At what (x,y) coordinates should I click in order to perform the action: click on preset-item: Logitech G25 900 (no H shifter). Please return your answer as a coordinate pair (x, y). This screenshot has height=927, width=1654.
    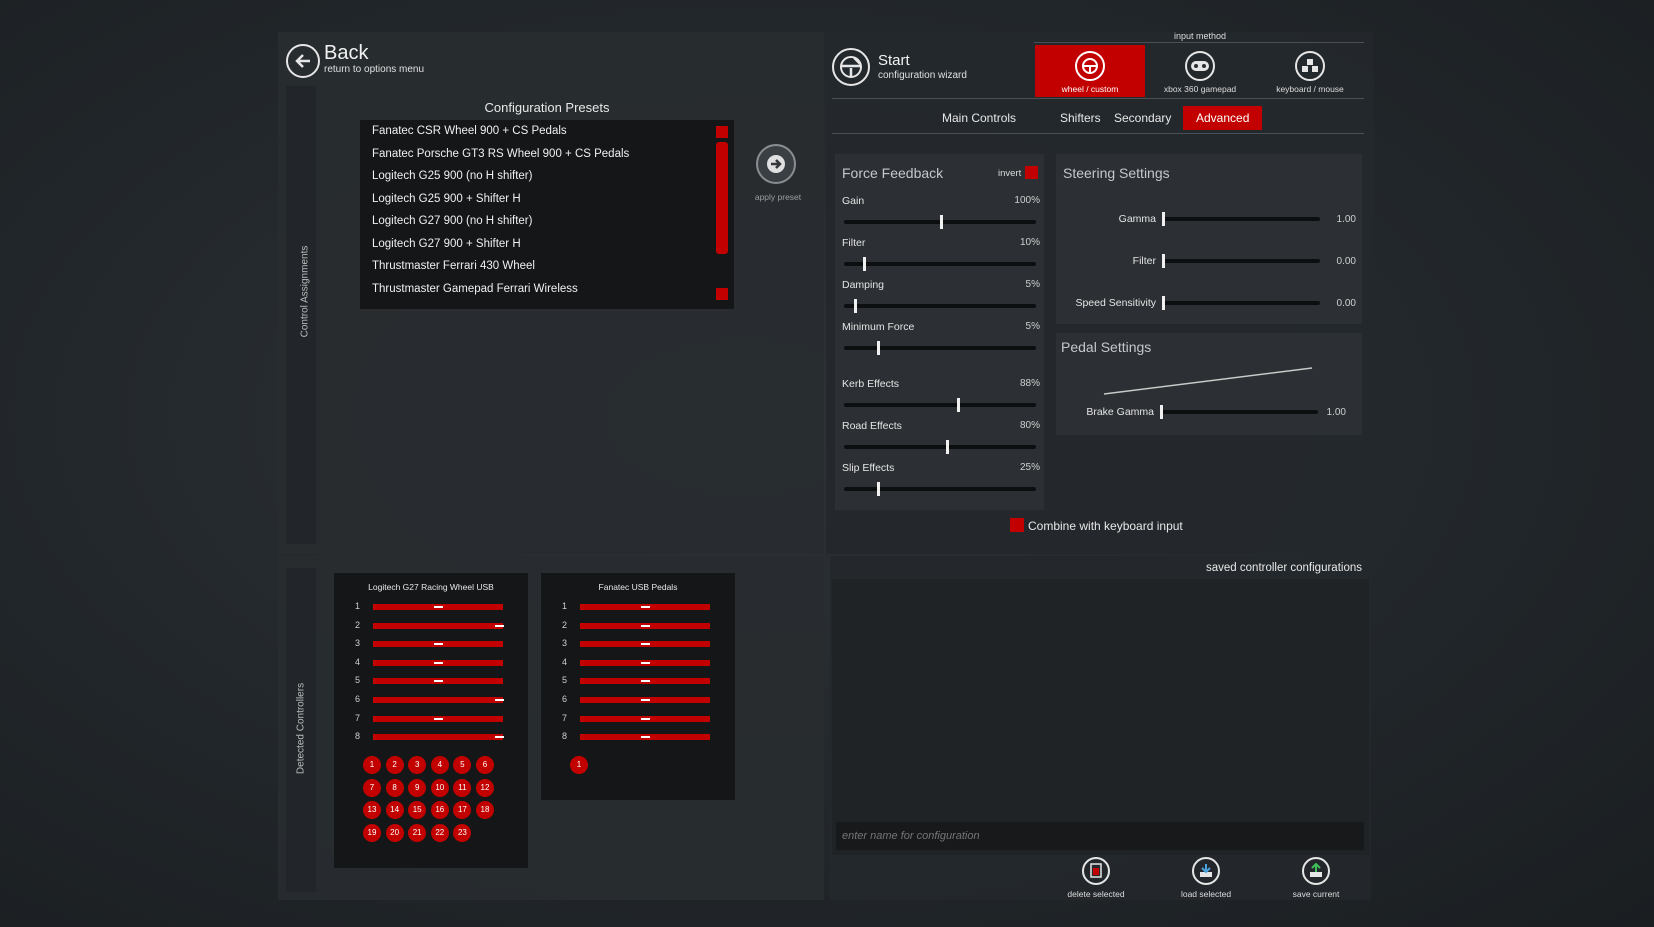
    Looking at the image, I should click on (452, 176).